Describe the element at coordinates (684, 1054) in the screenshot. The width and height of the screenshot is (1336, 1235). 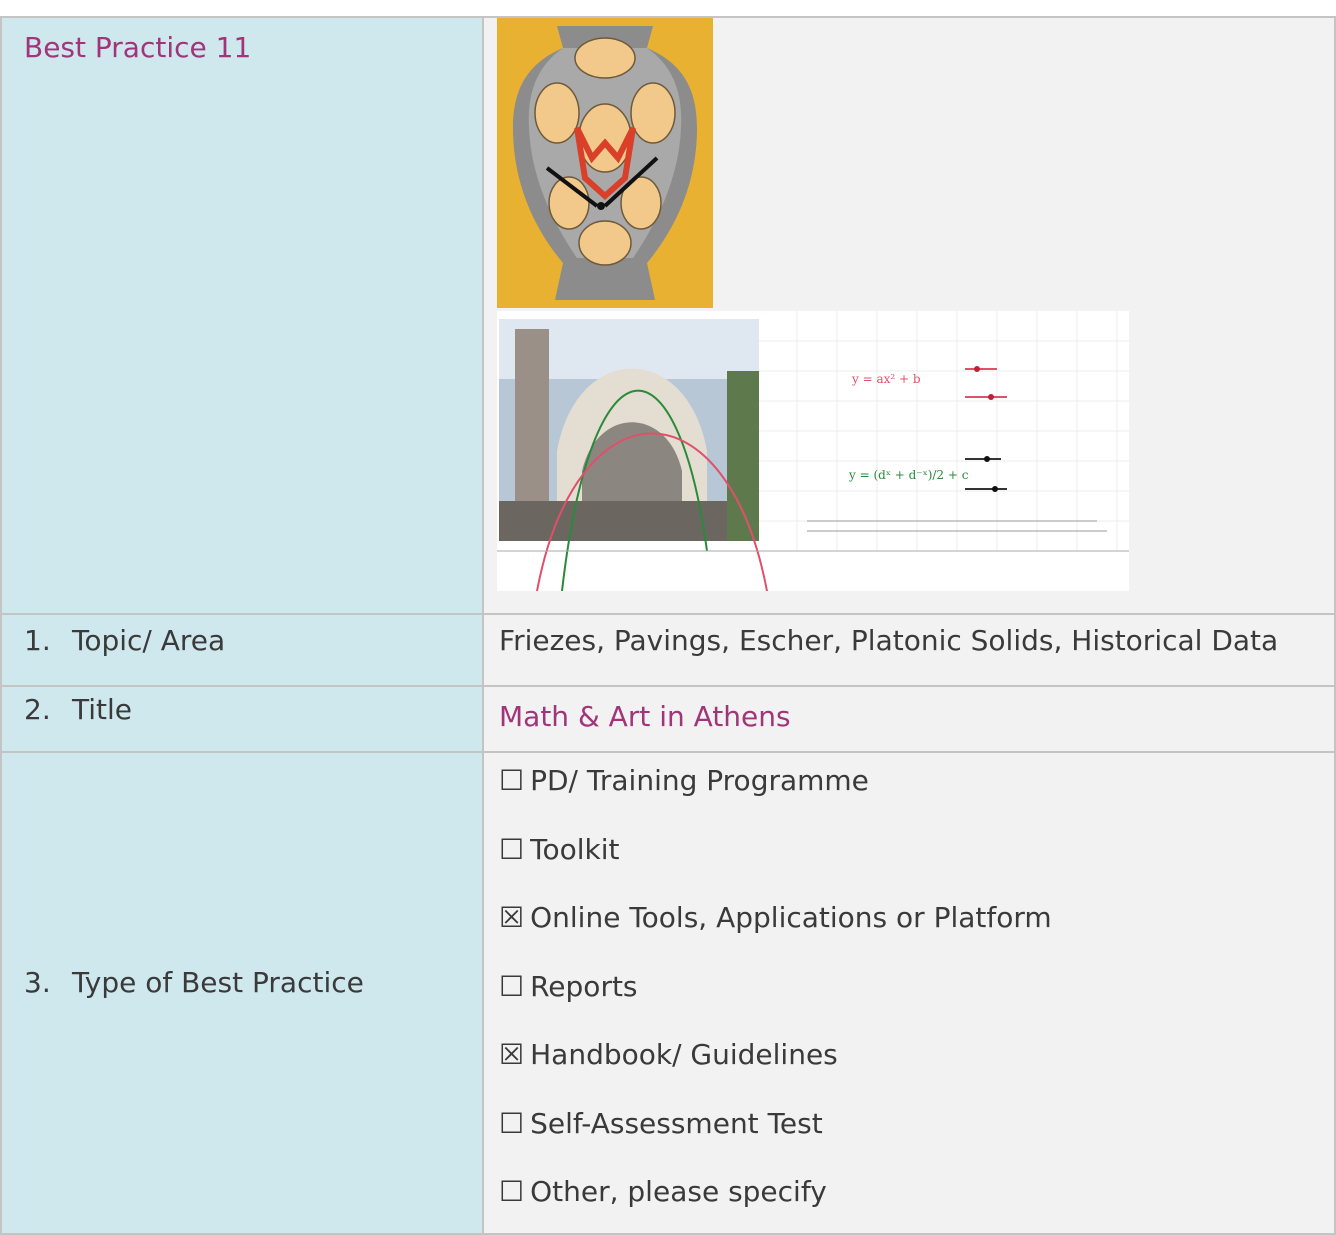
I see `option-label: Handbook/ Guidelines` at that location.